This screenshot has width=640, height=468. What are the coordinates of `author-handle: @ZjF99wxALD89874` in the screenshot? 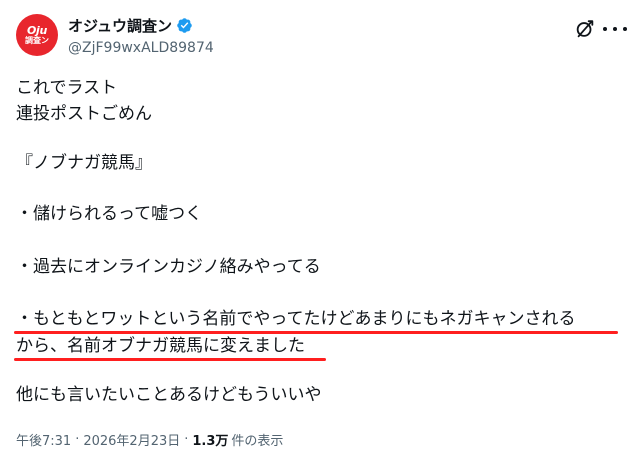 It's located at (141, 48).